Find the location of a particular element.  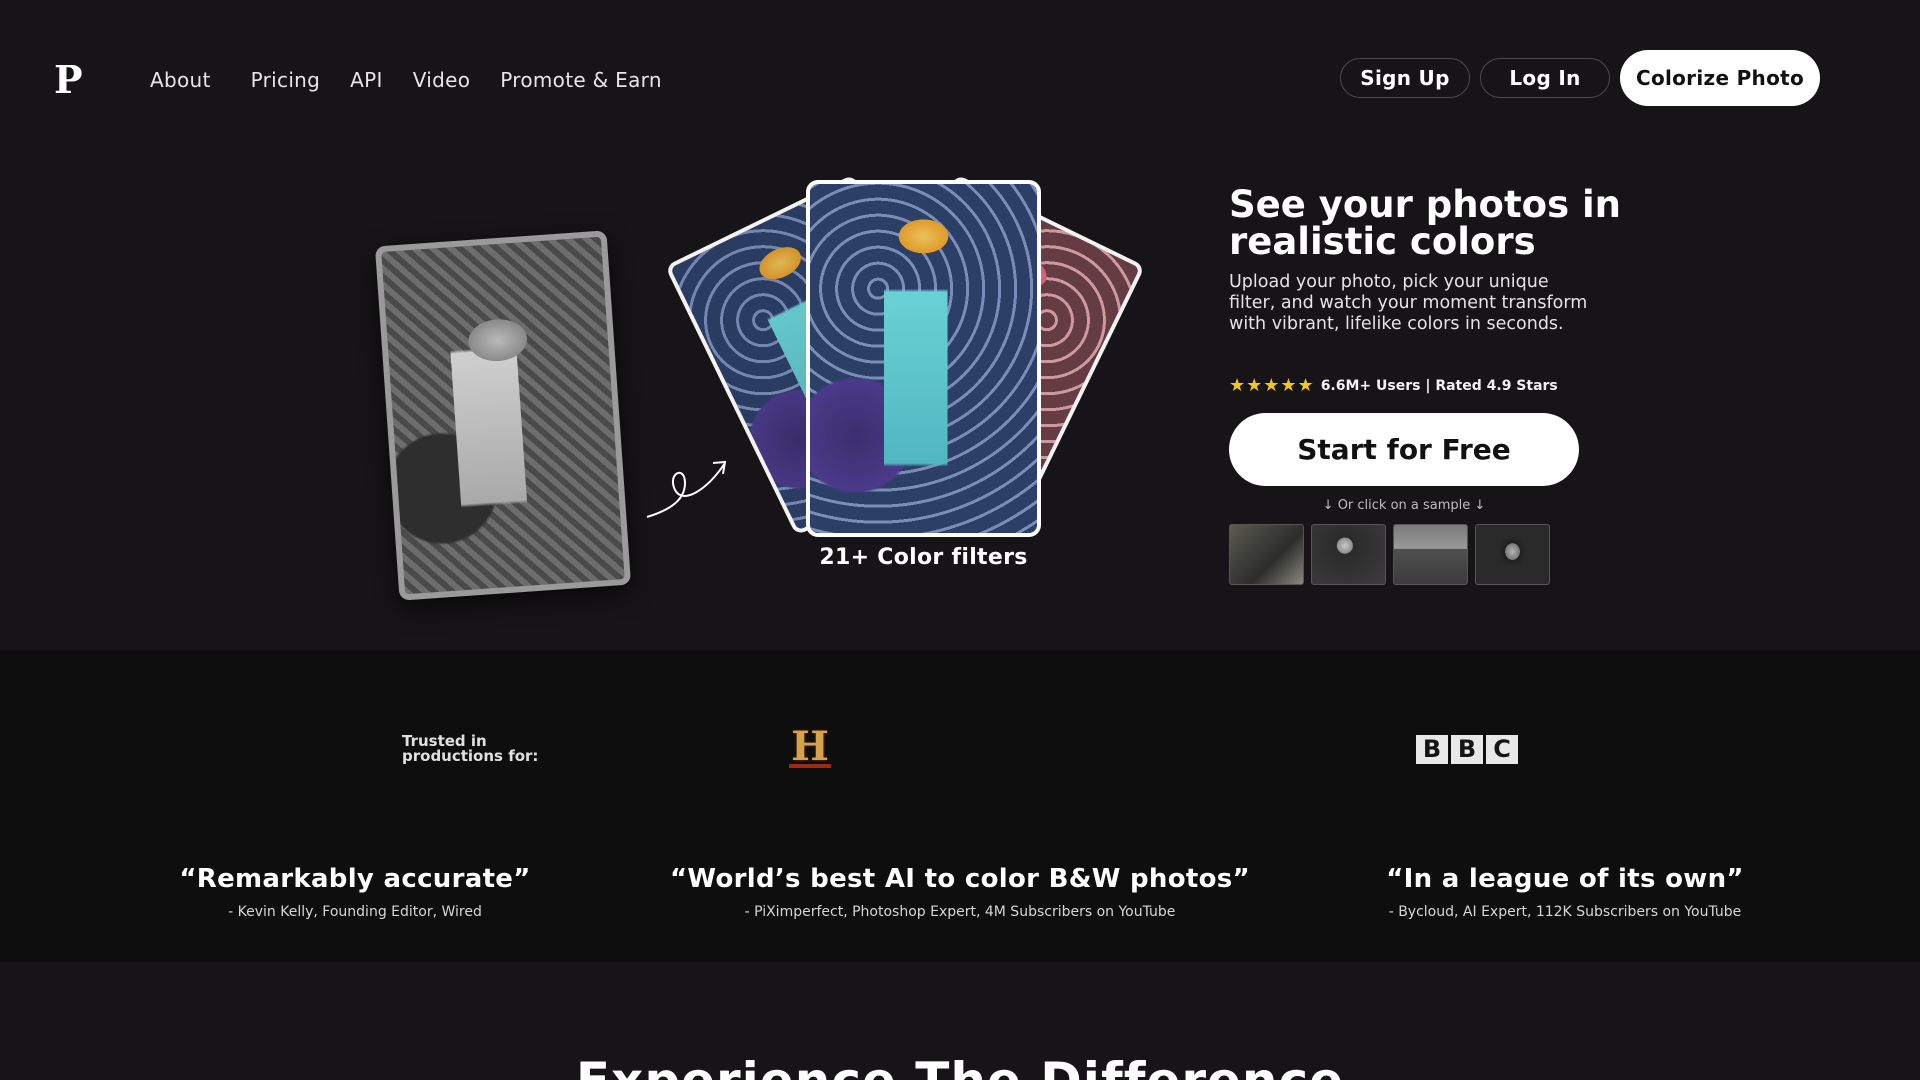

colorize-photo-button: Colorize Photo is located at coordinates (1720, 78).